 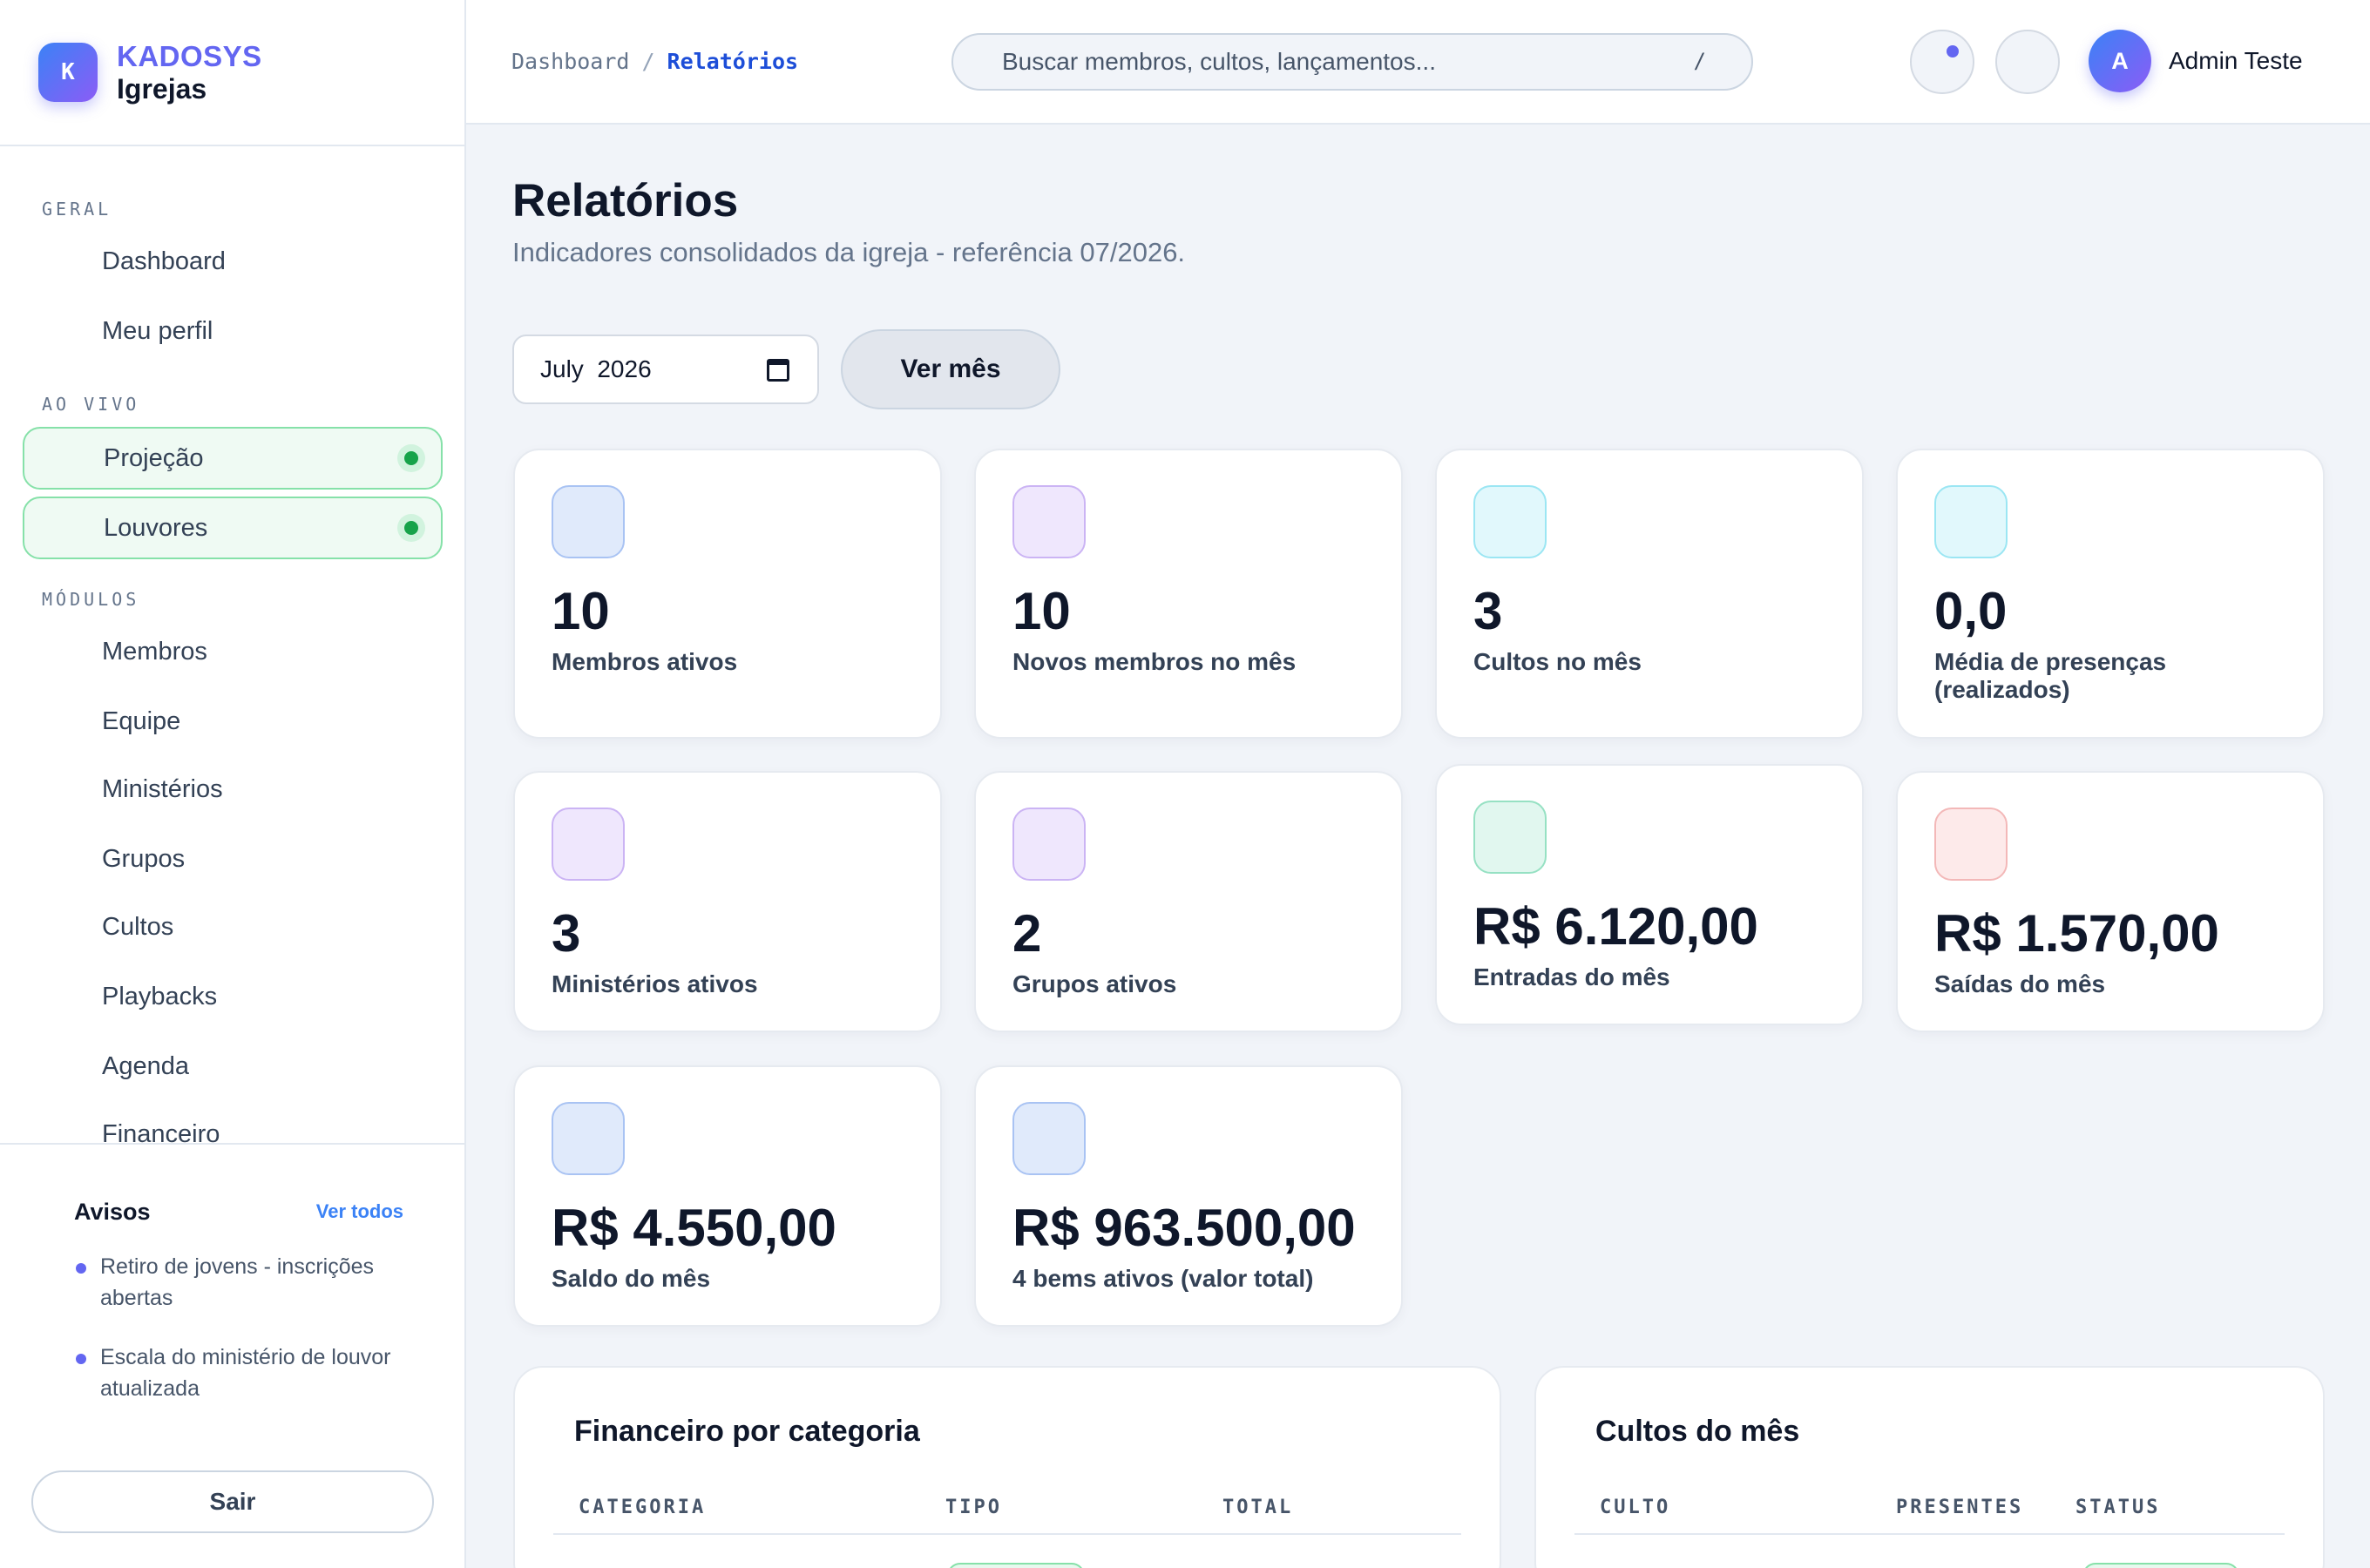 I want to click on stat-value: 10, so click(x=1041, y=611).